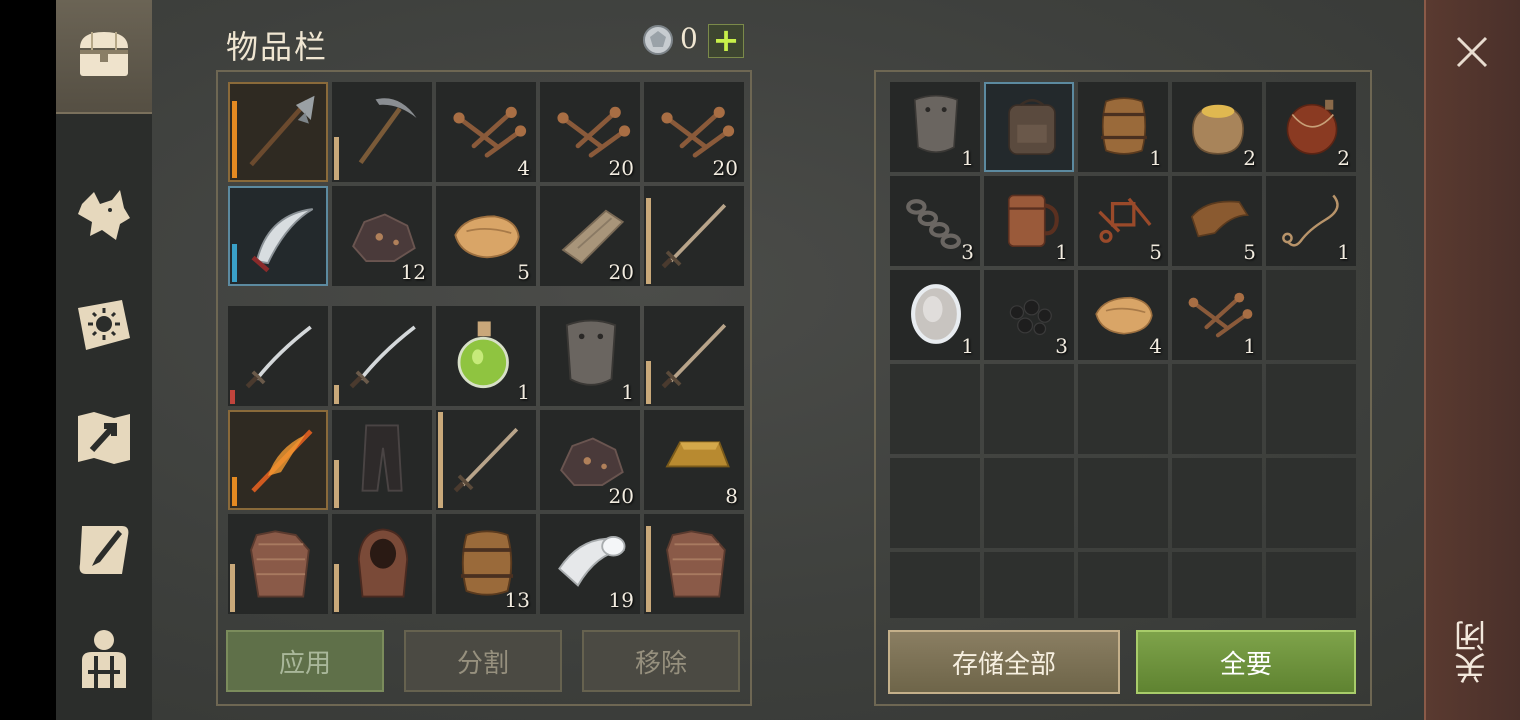 Image resolution: width=1520 pixels, height=720 pixels. I want to click on quest-scroll-icon, so click(104, 550).